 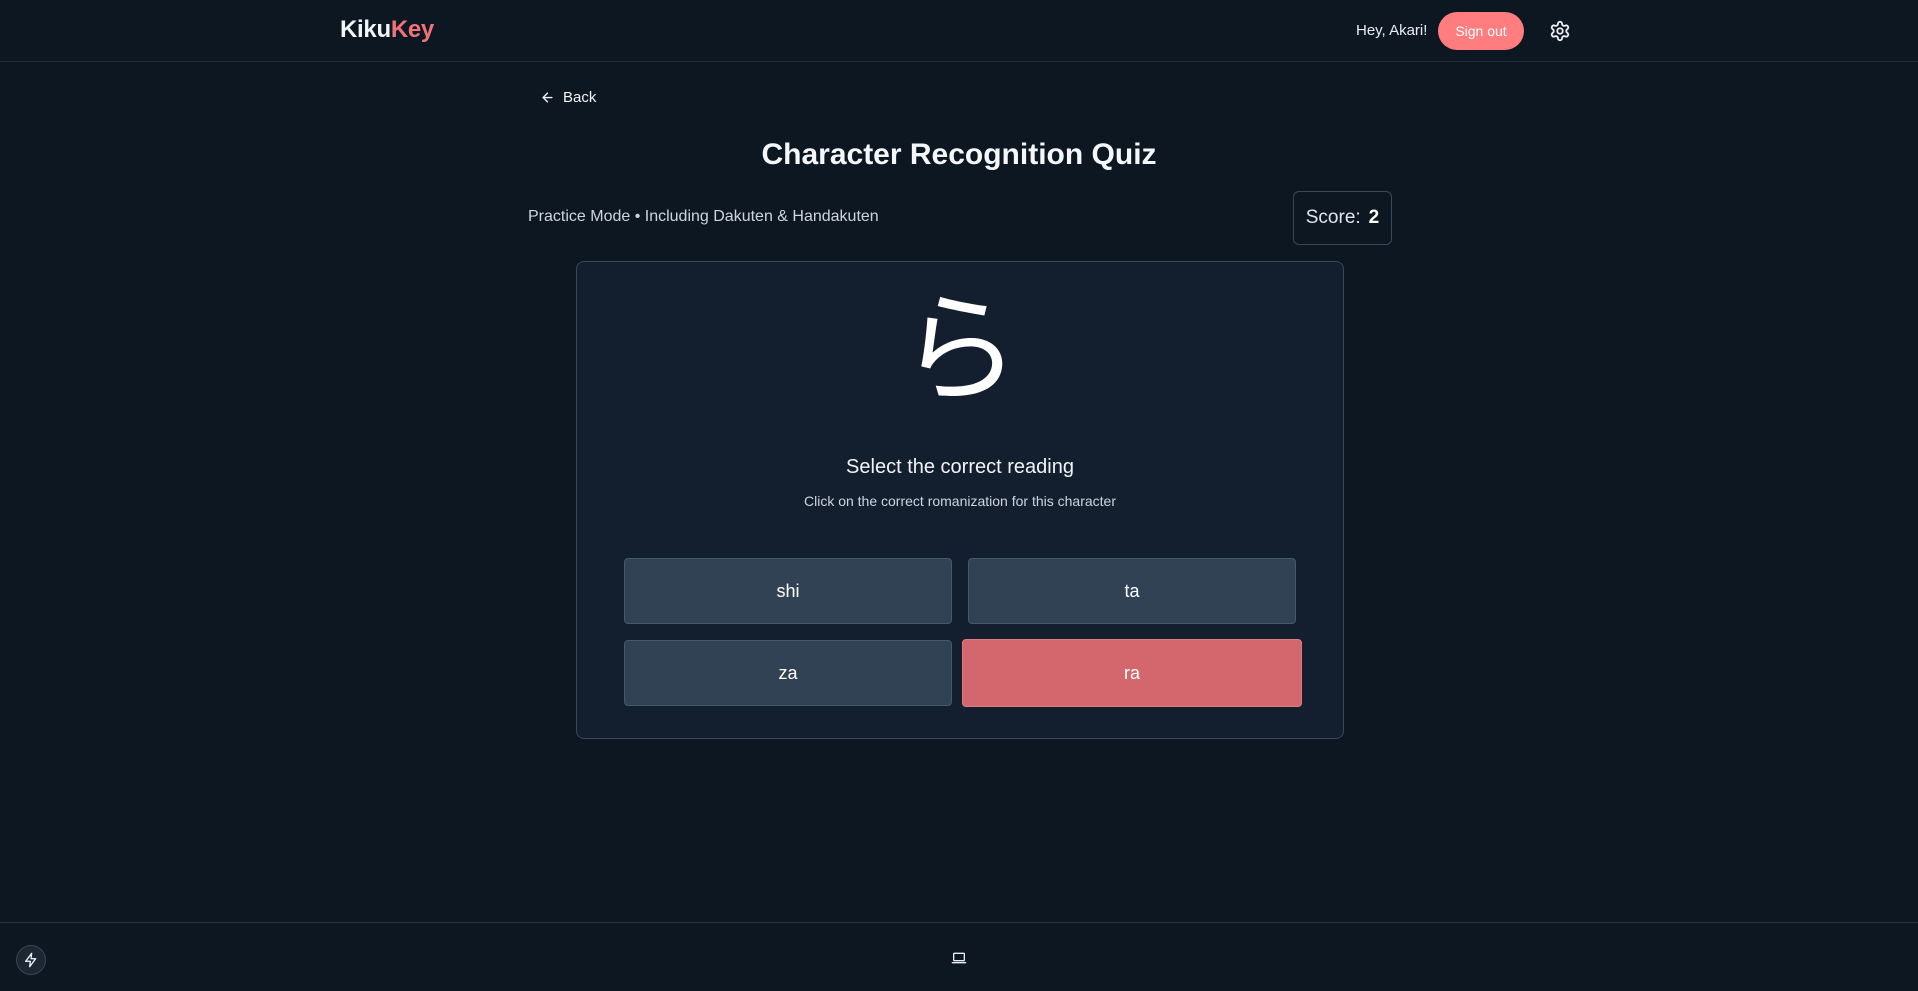 I want to click on score-box: Score: 2, so click(x=1342, y=218).